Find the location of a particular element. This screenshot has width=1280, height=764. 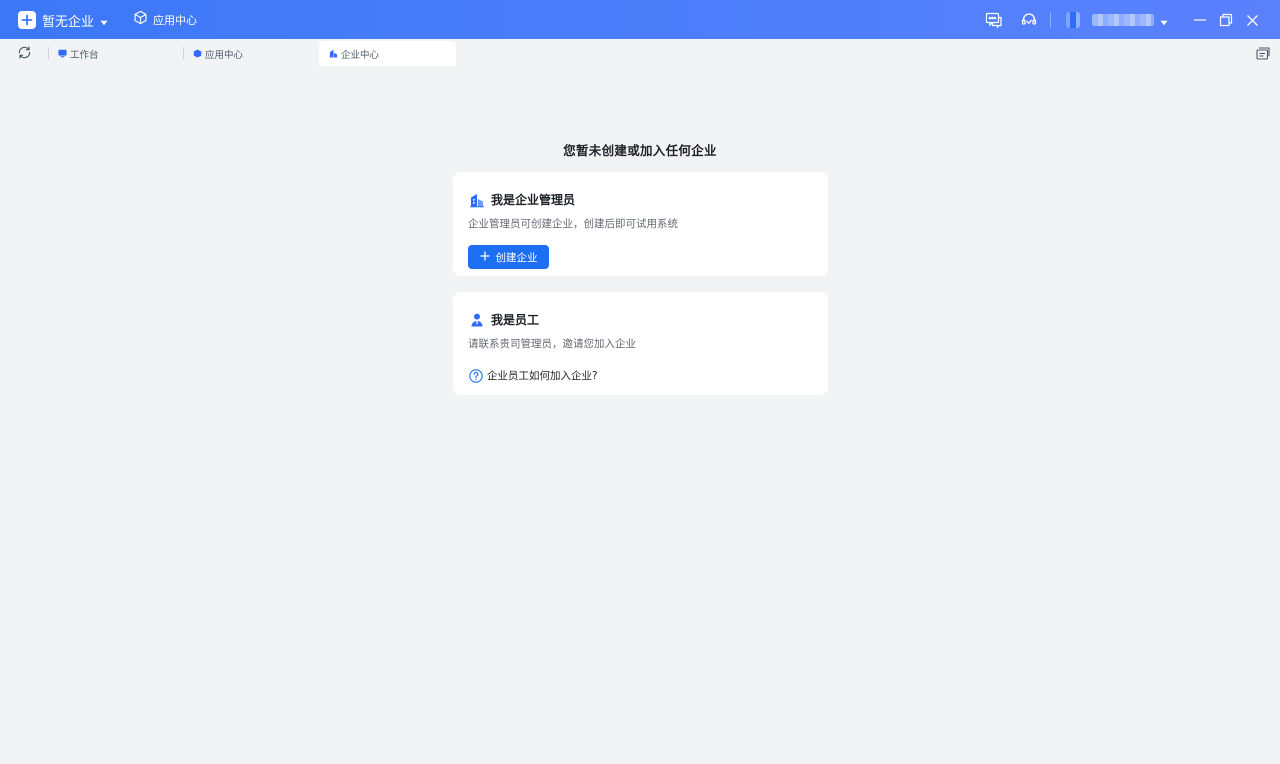

admin-card-title: 我是企业管理员 is located at coordinates (533, 200).